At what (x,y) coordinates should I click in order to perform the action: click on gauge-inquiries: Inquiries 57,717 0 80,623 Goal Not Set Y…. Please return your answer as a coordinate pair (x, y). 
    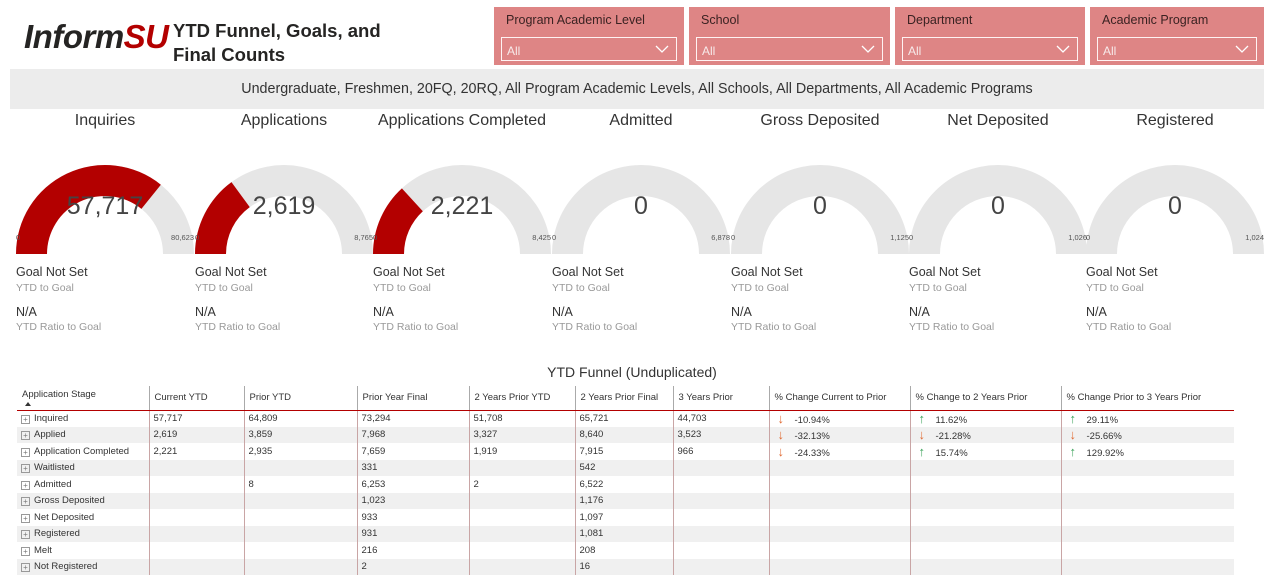
    Looking at the image, I should click on (105, 227).